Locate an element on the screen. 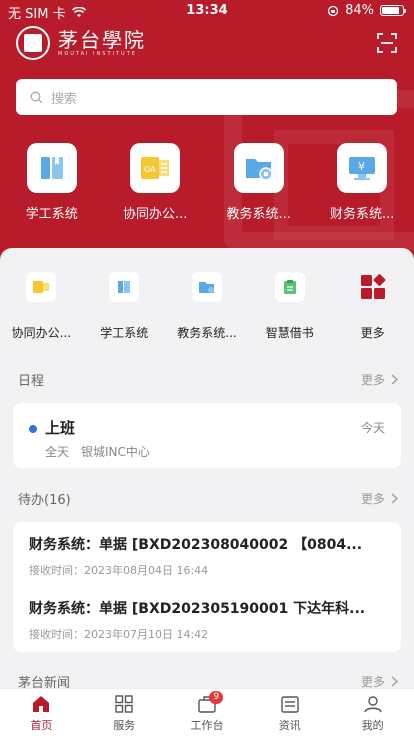 The height and width of the screenshot is (736, 414). tab-workbench: 9 工作台 is located at coordinates (207, 712).